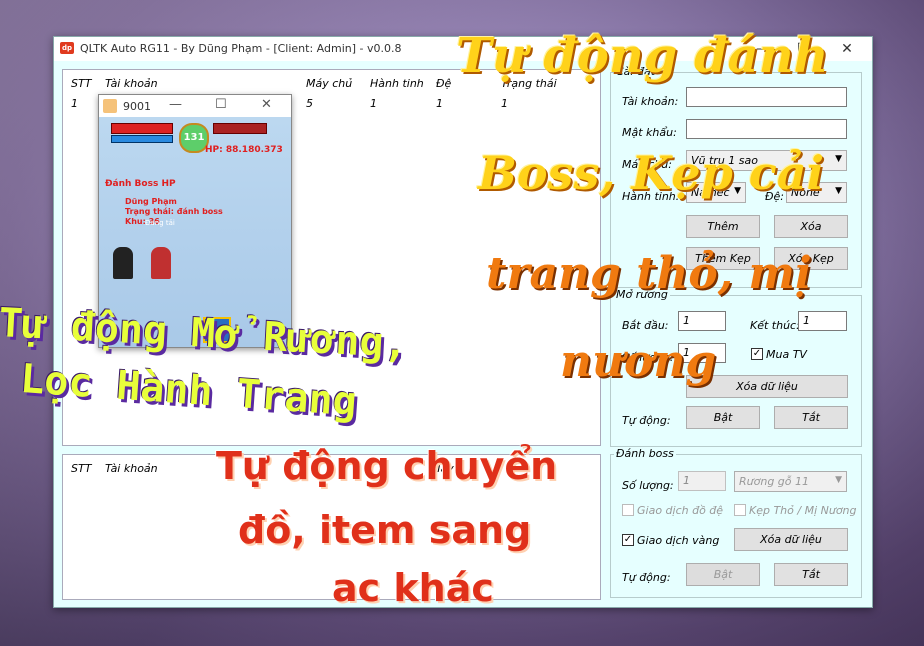 The width and height of the screenshot is (924, 646). What do you see at coordinates (649, 273) in the screenshot?
I see `overlay-line-a3: trang thỏ, mị` at bounding box center [649, 273].